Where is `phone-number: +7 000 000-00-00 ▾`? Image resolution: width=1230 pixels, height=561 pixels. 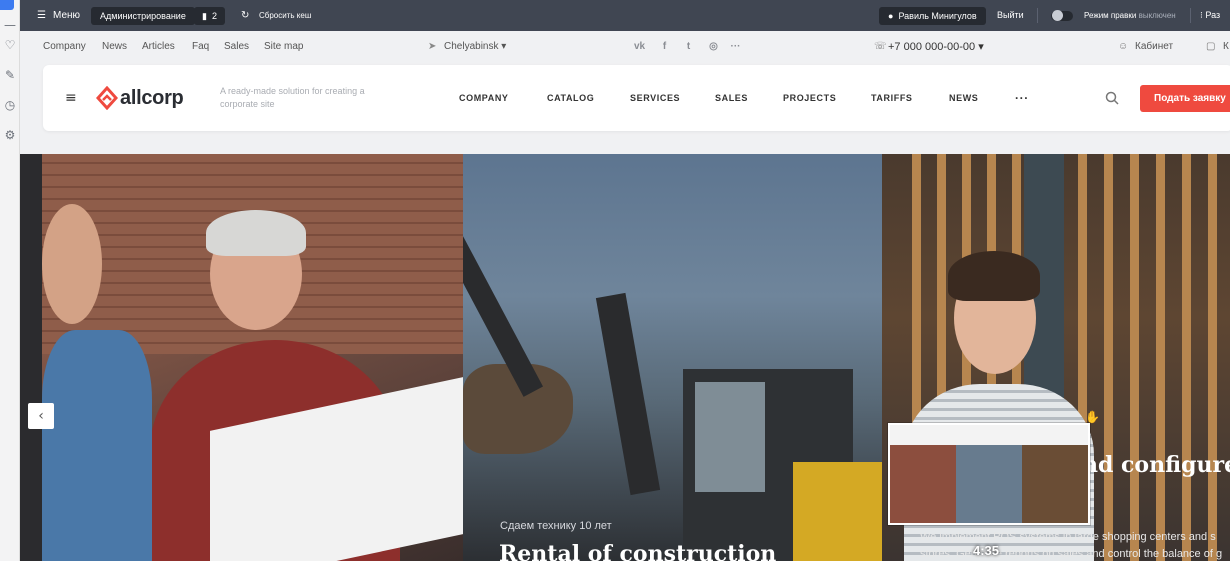 phone-number: +7 000 000-00-00 ▾ is located at coordinates (936, 47).